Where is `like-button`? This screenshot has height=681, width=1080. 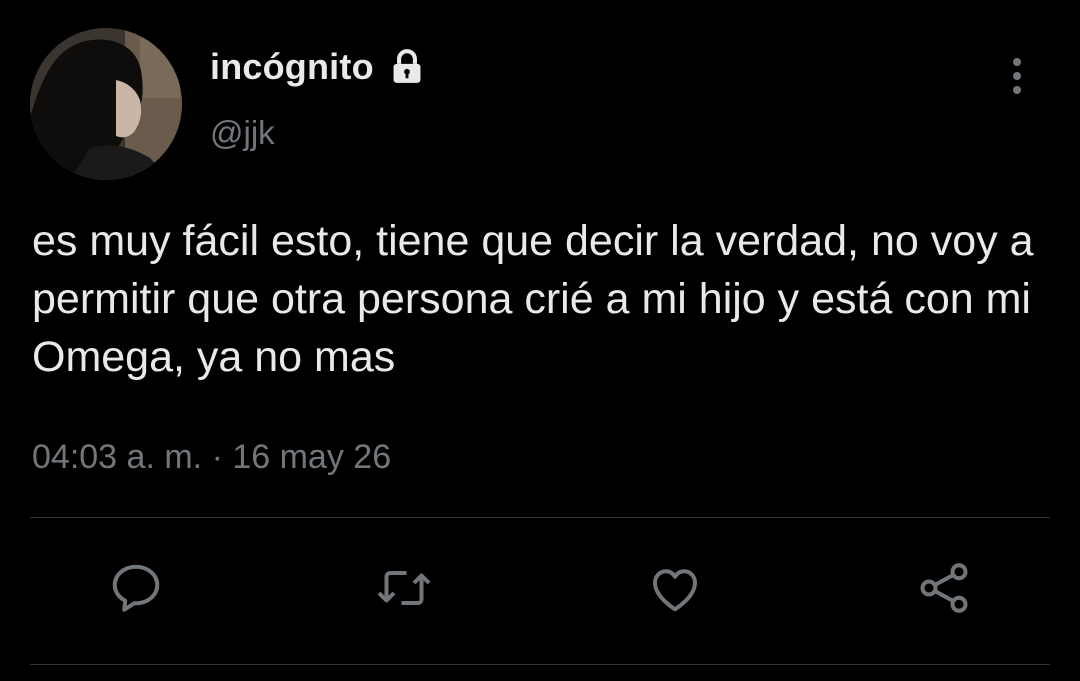
like-button is located at coordinates (675, 588).